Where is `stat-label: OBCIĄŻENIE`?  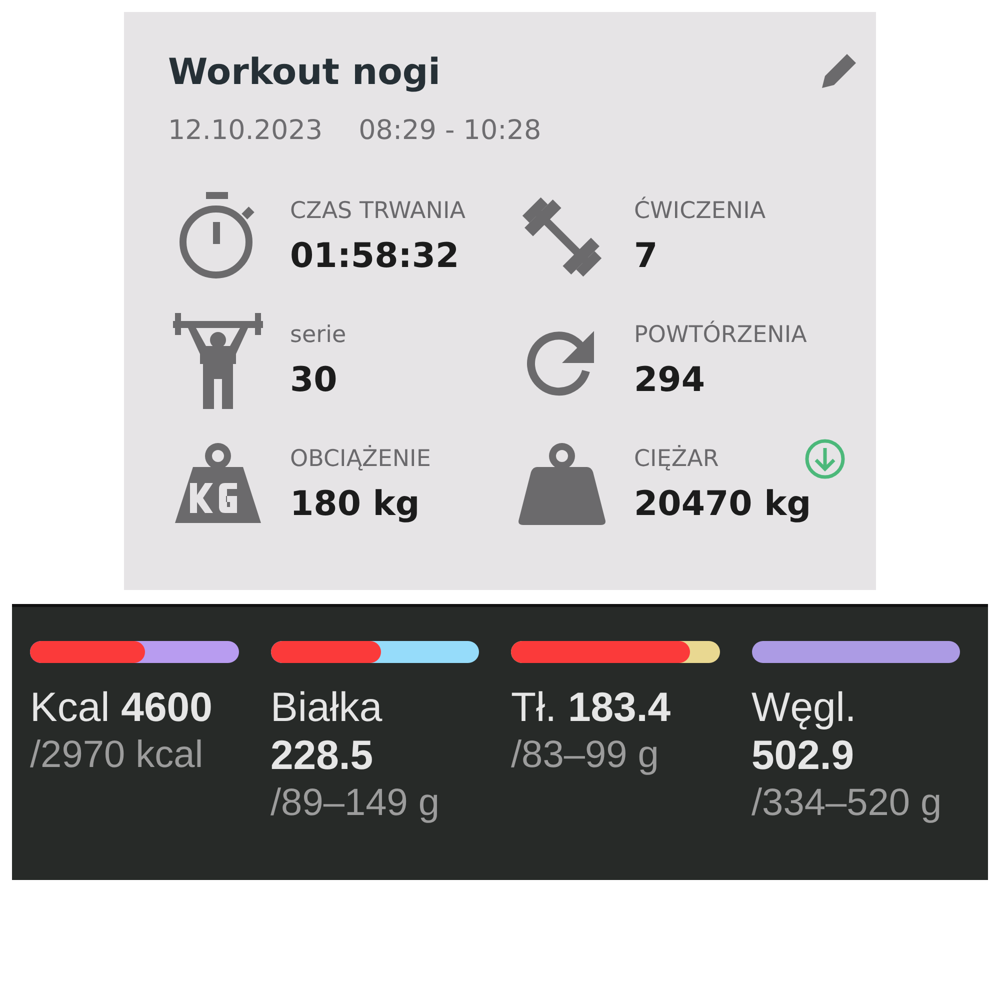
stat-label: OBCIĄŻENIE is located at coordinates (360, 459).